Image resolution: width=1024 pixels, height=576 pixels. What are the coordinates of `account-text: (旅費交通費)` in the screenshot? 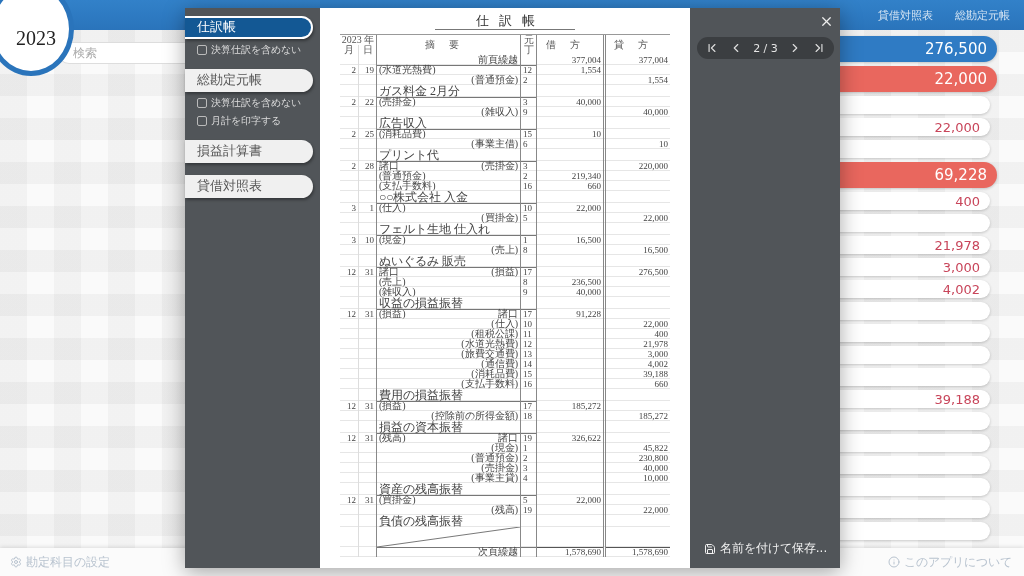 It's located at (489, 354).